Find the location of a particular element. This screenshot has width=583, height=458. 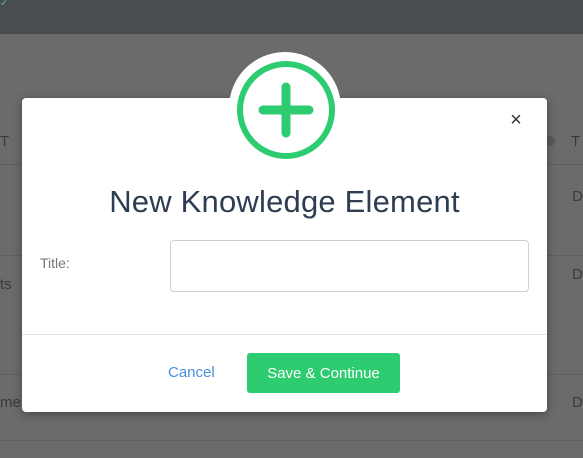

save-continue-button: Save & Continue is located at coordinates (323, 373).